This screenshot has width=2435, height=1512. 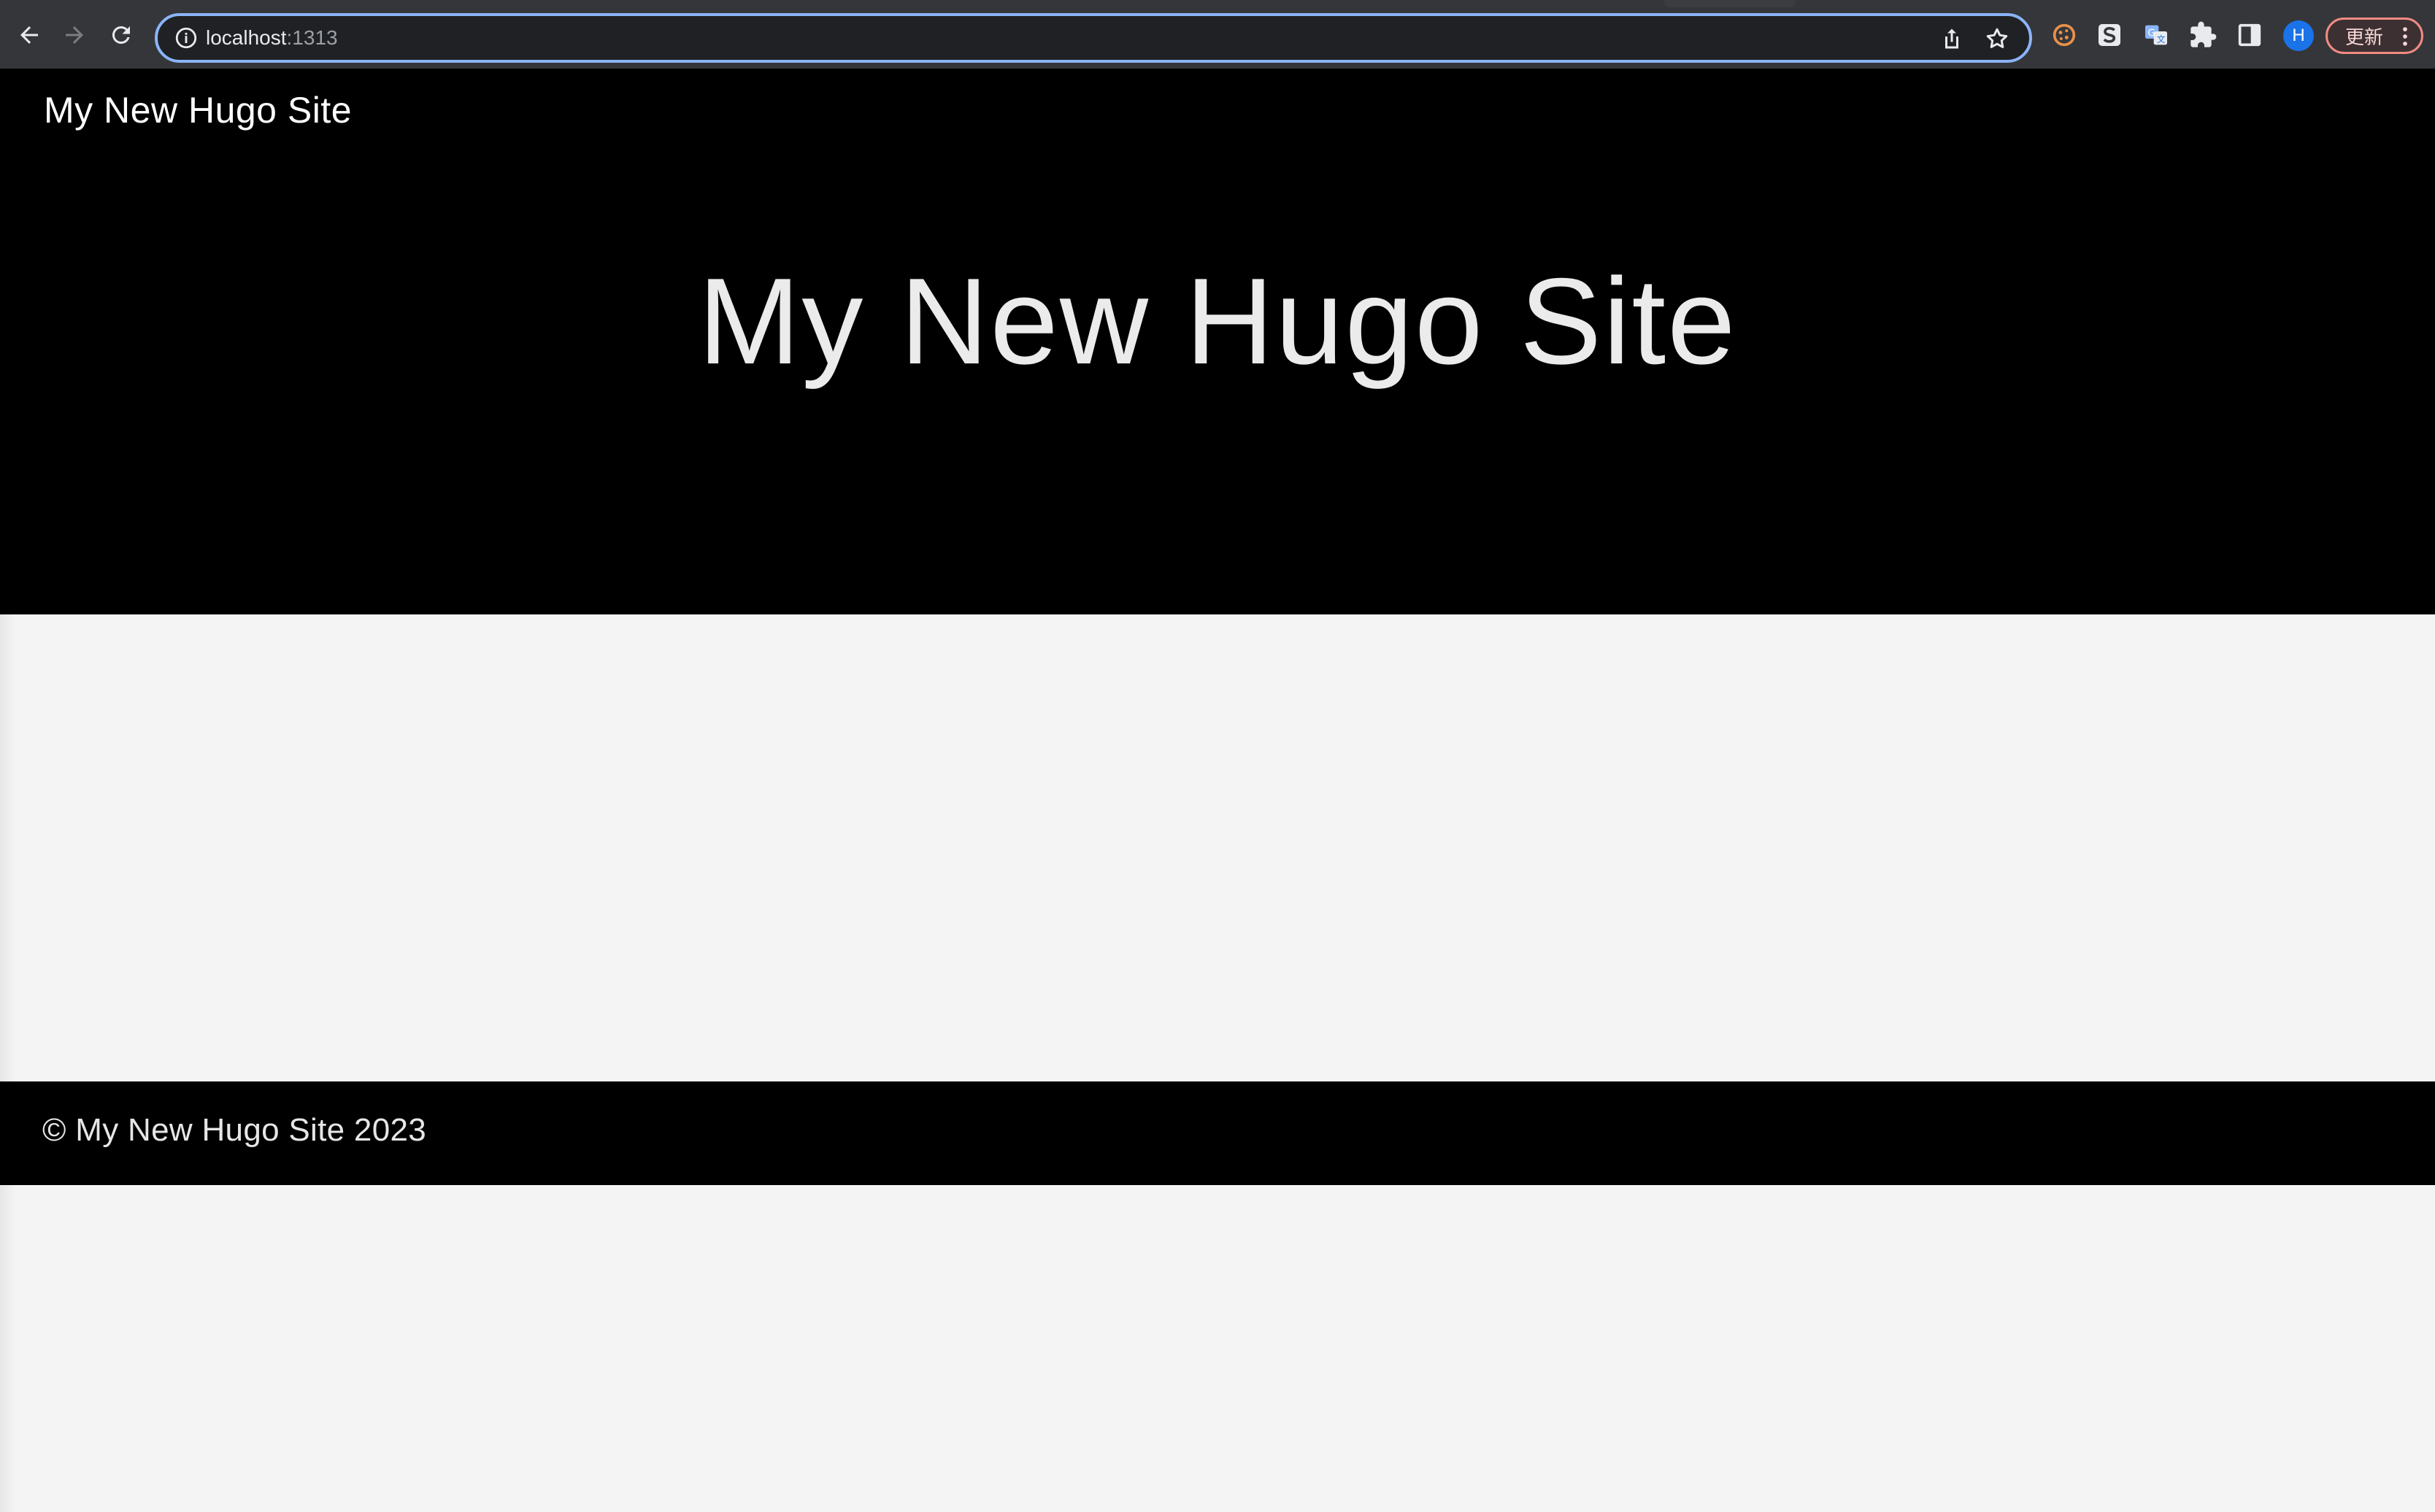 I want to click on info-icon, so click(x=186, y=38).